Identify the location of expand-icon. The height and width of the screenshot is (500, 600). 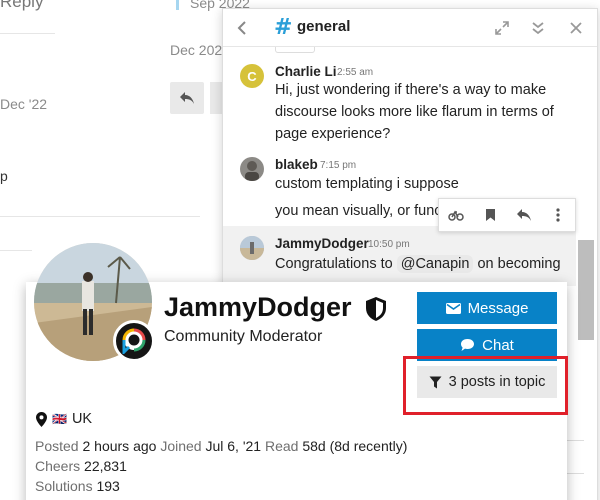
(502, 28).